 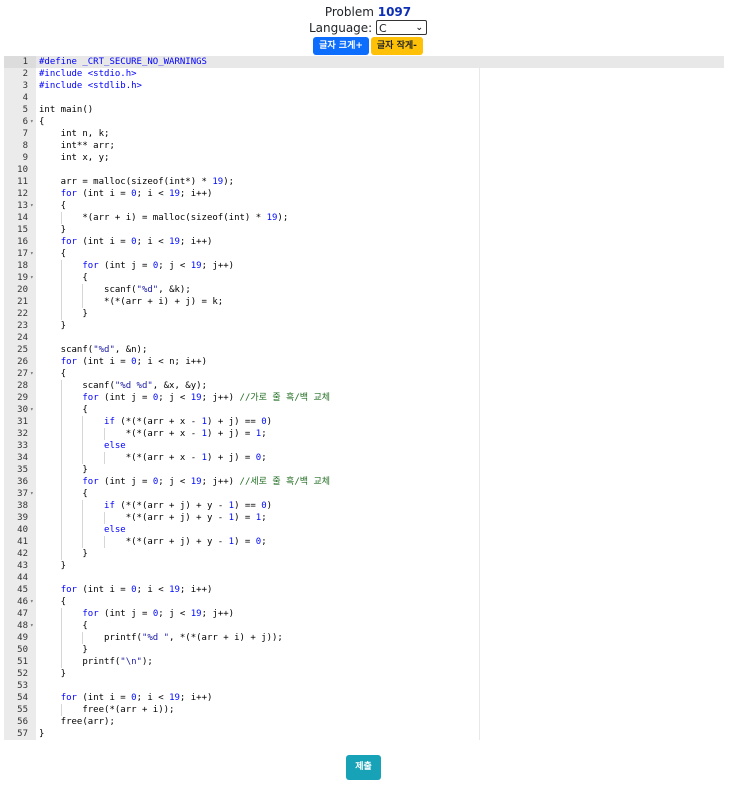 What do you see at coordinates (364, 350) in the screenshot?
I see `code-line: 25 scanf("%d", &n);` at bounding box center [364, 350].